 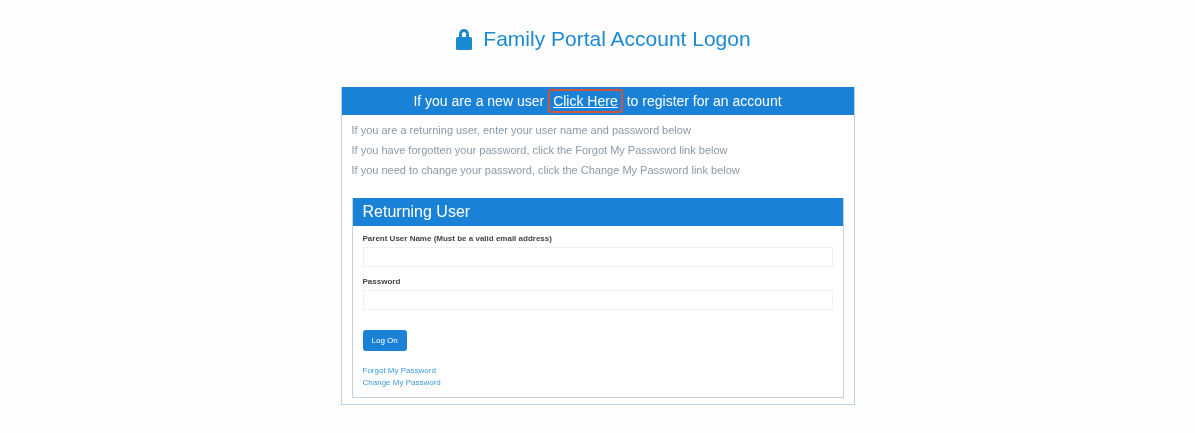 What do you see at coordinates (382, 281) in the screenshot?
I see `field-label: Password` at bounding box center [382, 281].